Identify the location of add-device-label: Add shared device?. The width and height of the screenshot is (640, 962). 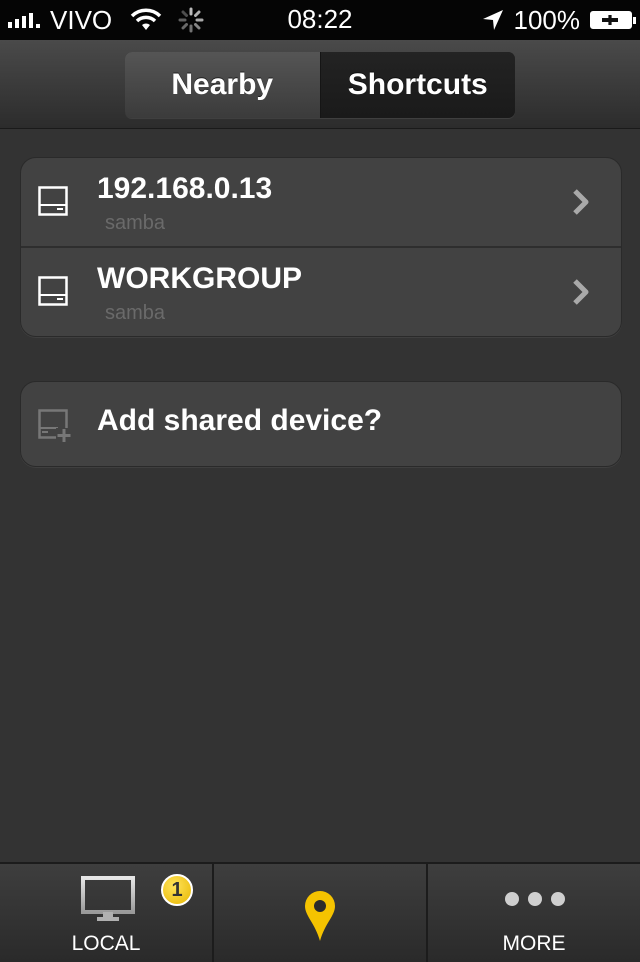
(240, 420).